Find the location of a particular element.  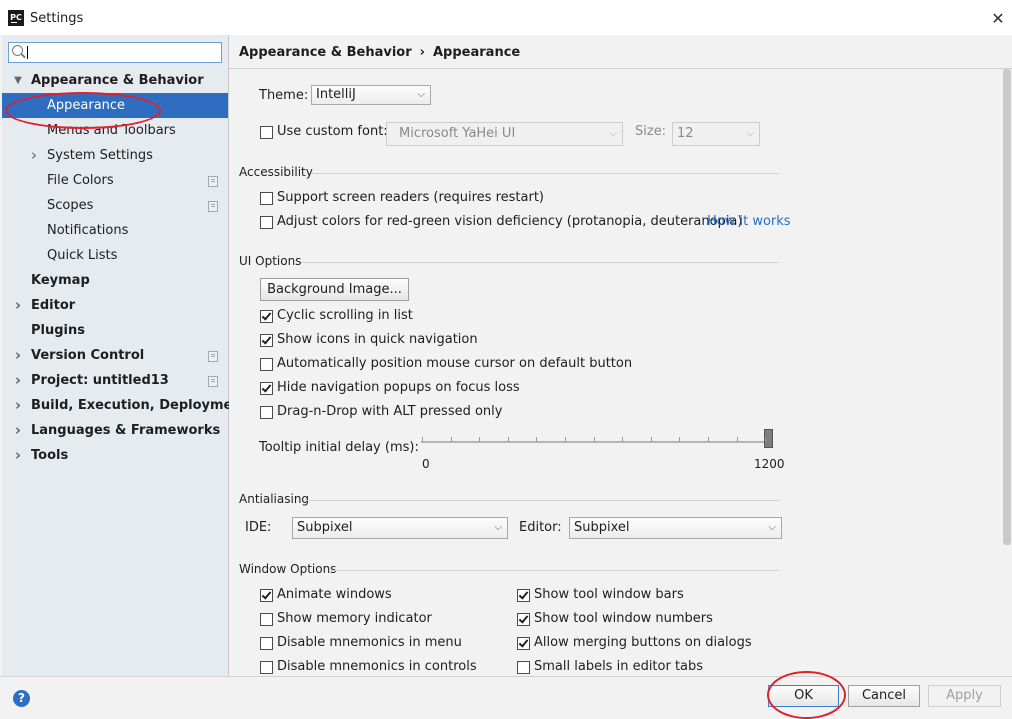

ide-label: IDE: is located at coordinates (258, 527).